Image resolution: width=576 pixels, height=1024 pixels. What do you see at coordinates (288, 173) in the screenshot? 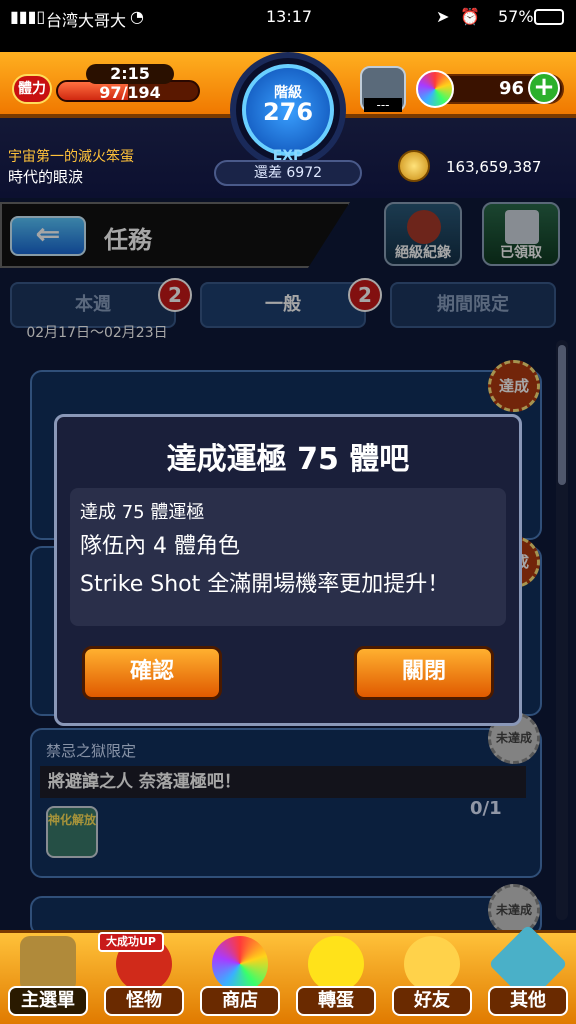
I see `exp-remaining: 還差 6972` at bounding box center [288, 173].